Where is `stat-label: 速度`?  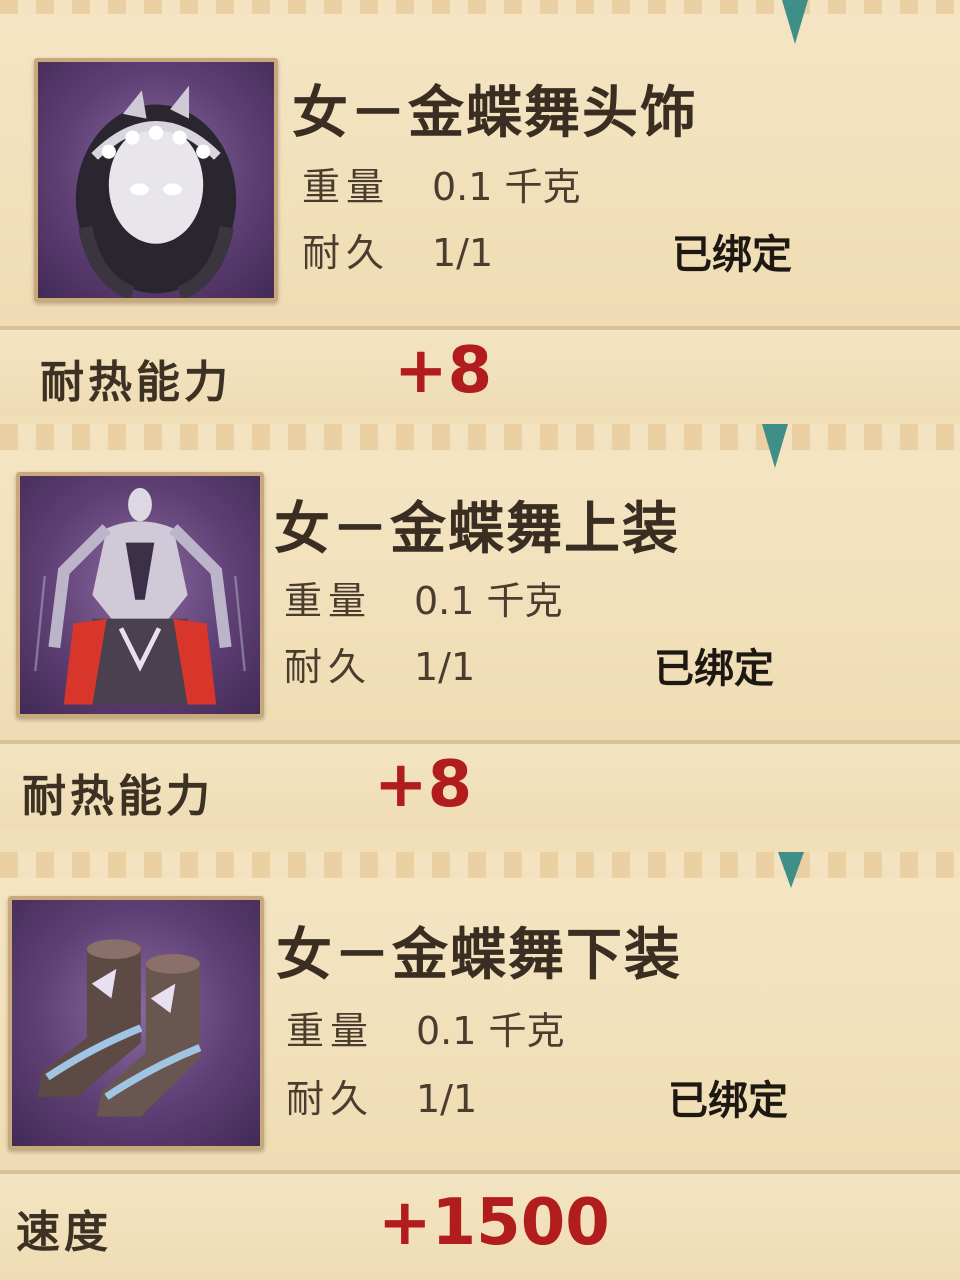 stat-label: 速度 is located at coordinates (64, 1232).